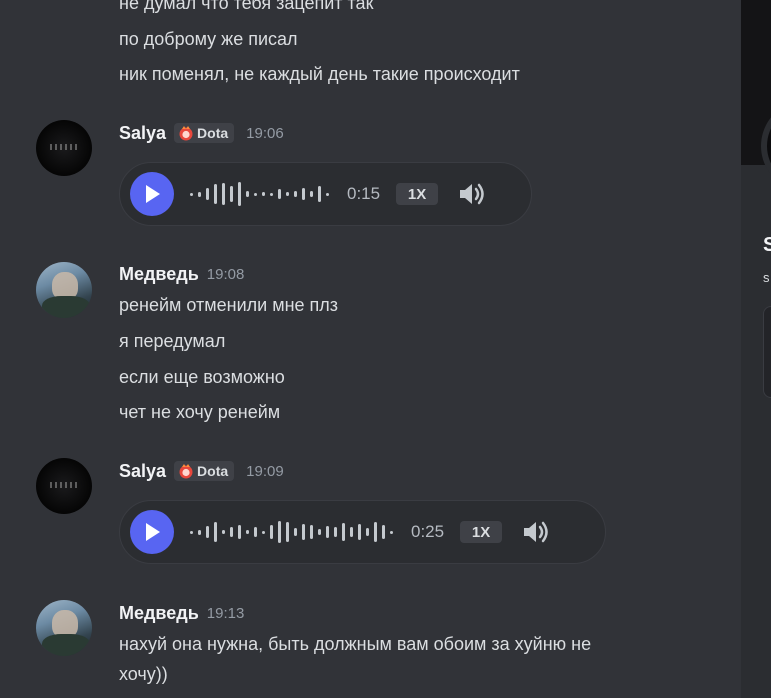 The width and height of the screenshot is (771, 698). I want to click on message-header: Медведь 19:13, so click(181, 613).